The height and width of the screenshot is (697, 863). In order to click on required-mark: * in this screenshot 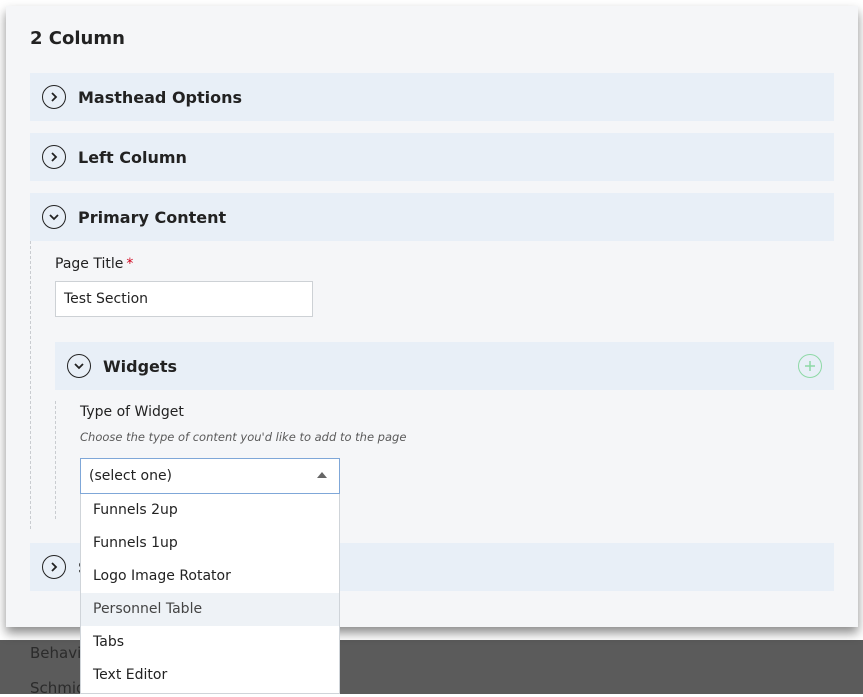, I will do `click(130, 264)`.